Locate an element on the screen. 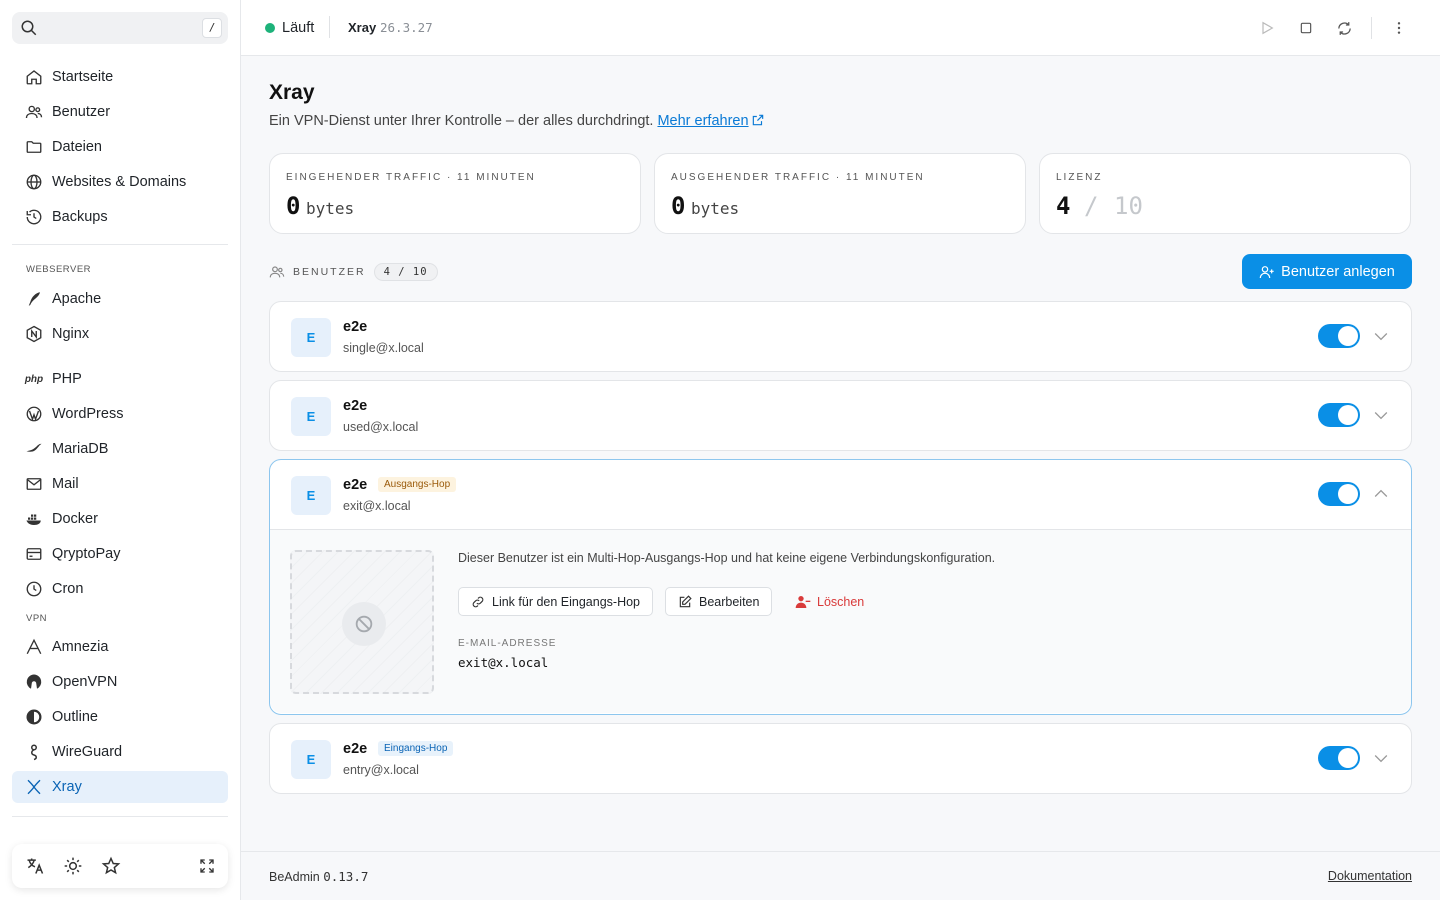  sidebar-item-websites: Websites & Domains is located at coordinates (120, 182).